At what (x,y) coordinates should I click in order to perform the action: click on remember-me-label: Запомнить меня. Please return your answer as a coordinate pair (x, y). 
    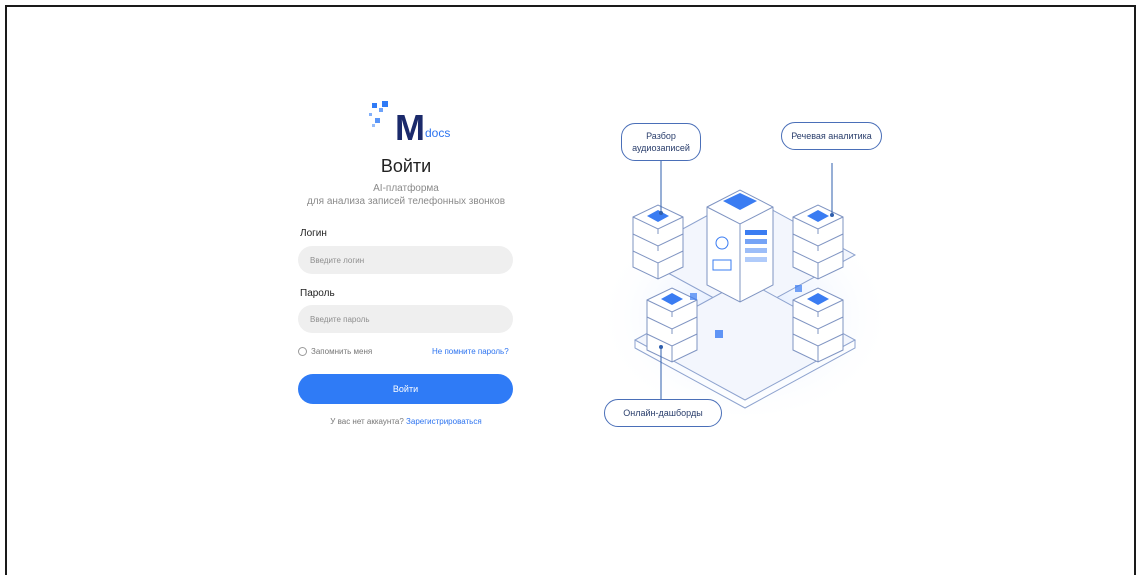
    Looking at the image, I should click on (342, 351).